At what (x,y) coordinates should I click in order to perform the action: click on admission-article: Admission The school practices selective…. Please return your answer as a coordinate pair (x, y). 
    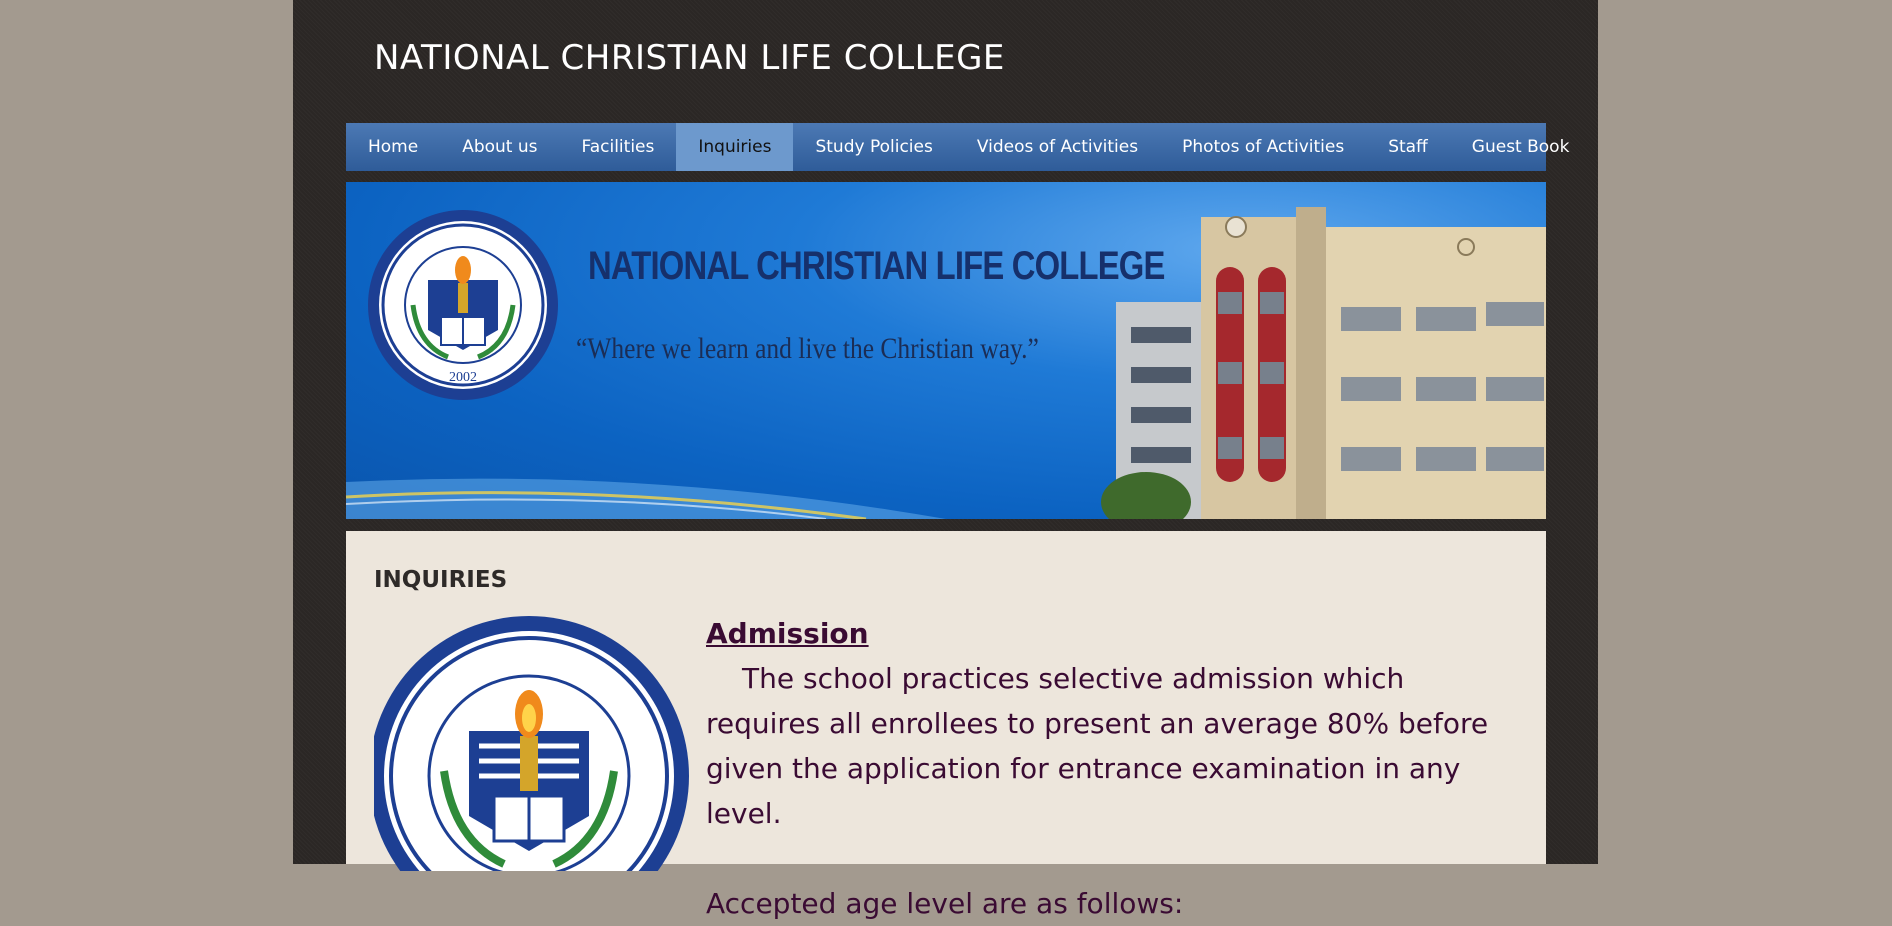
    Looking at the image, I should click on (1116, 768).